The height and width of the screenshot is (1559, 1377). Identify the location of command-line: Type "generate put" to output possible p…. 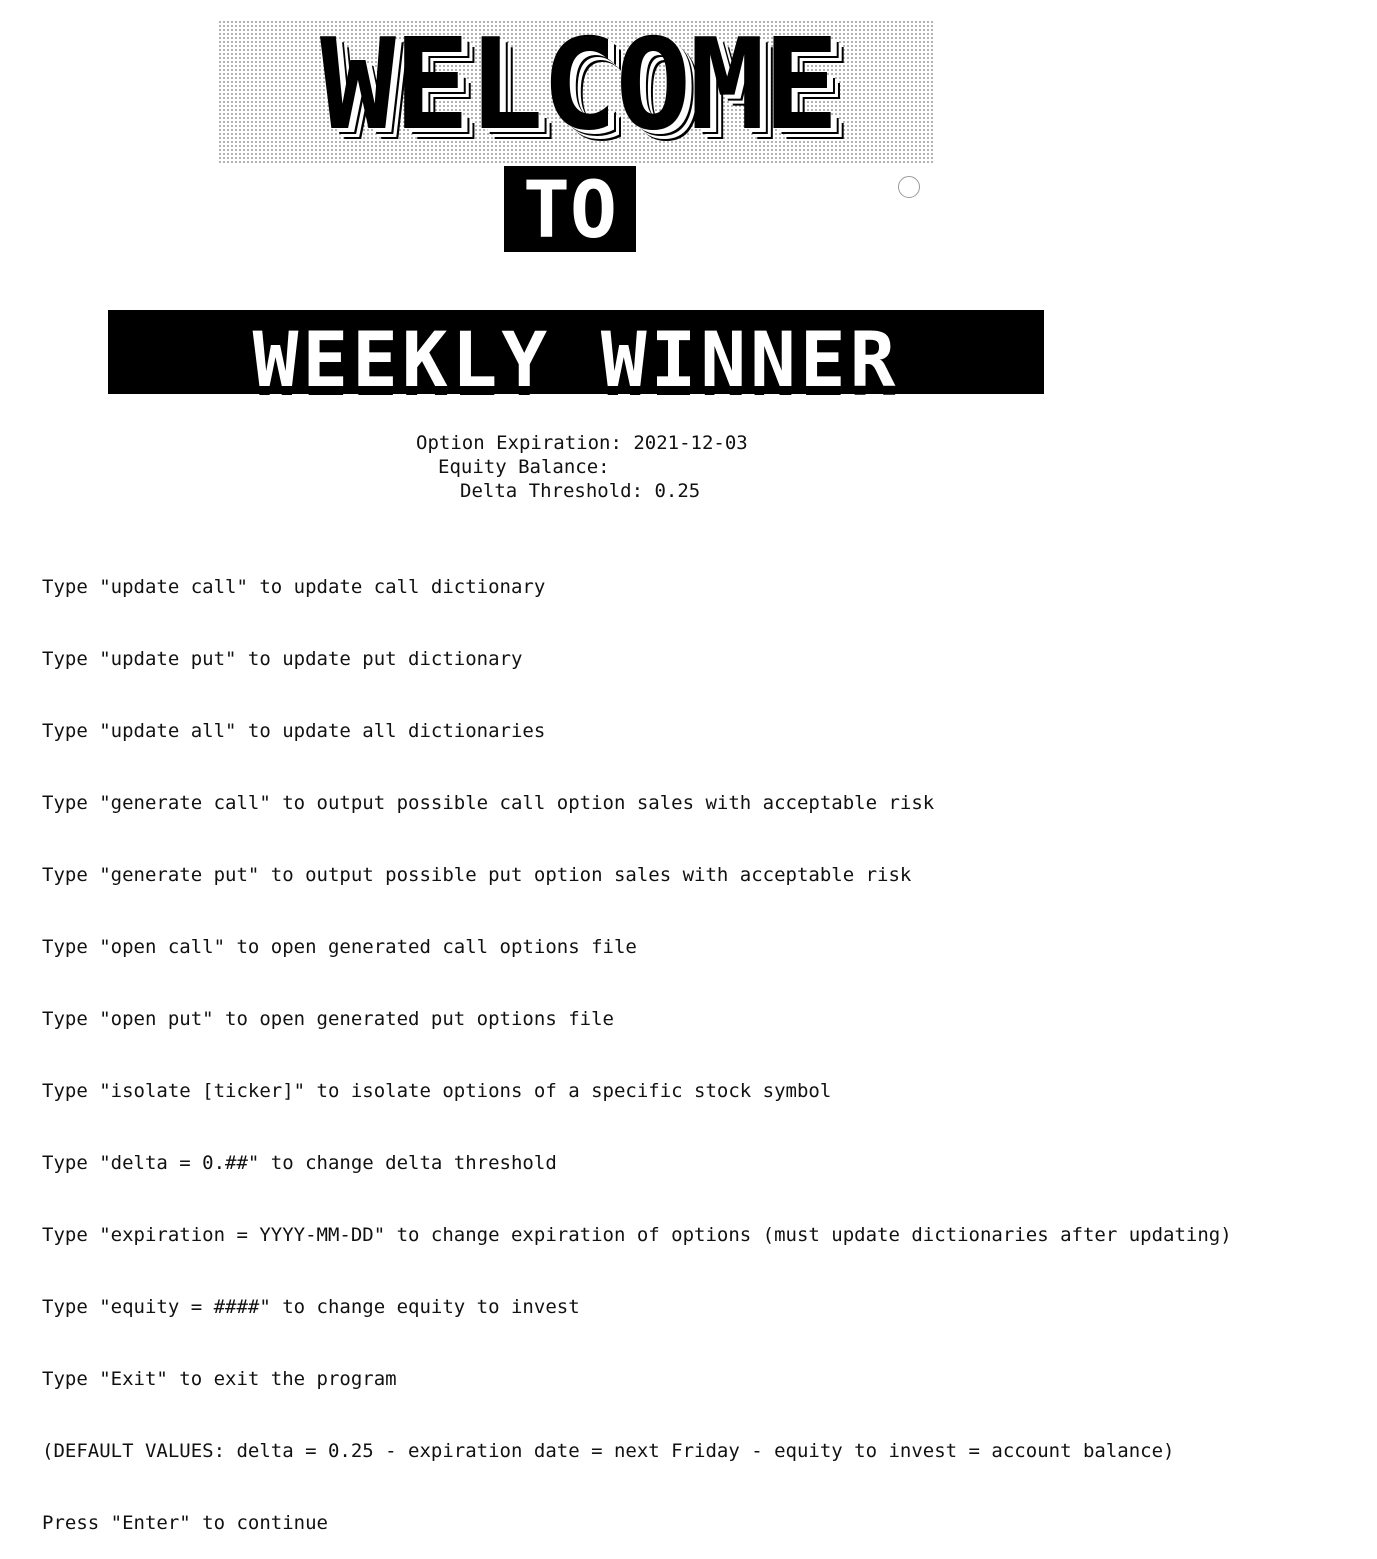
(477, 875).